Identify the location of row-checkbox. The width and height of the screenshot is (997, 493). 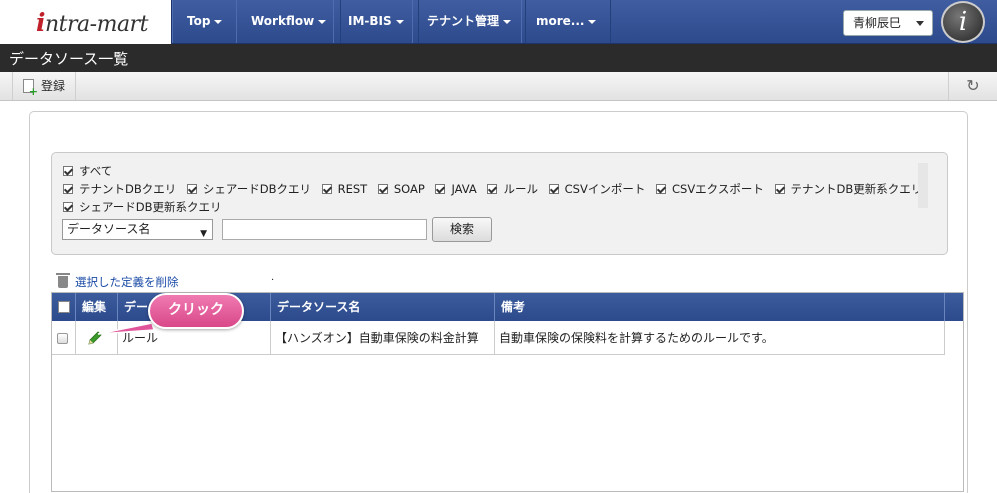
(62, 338).